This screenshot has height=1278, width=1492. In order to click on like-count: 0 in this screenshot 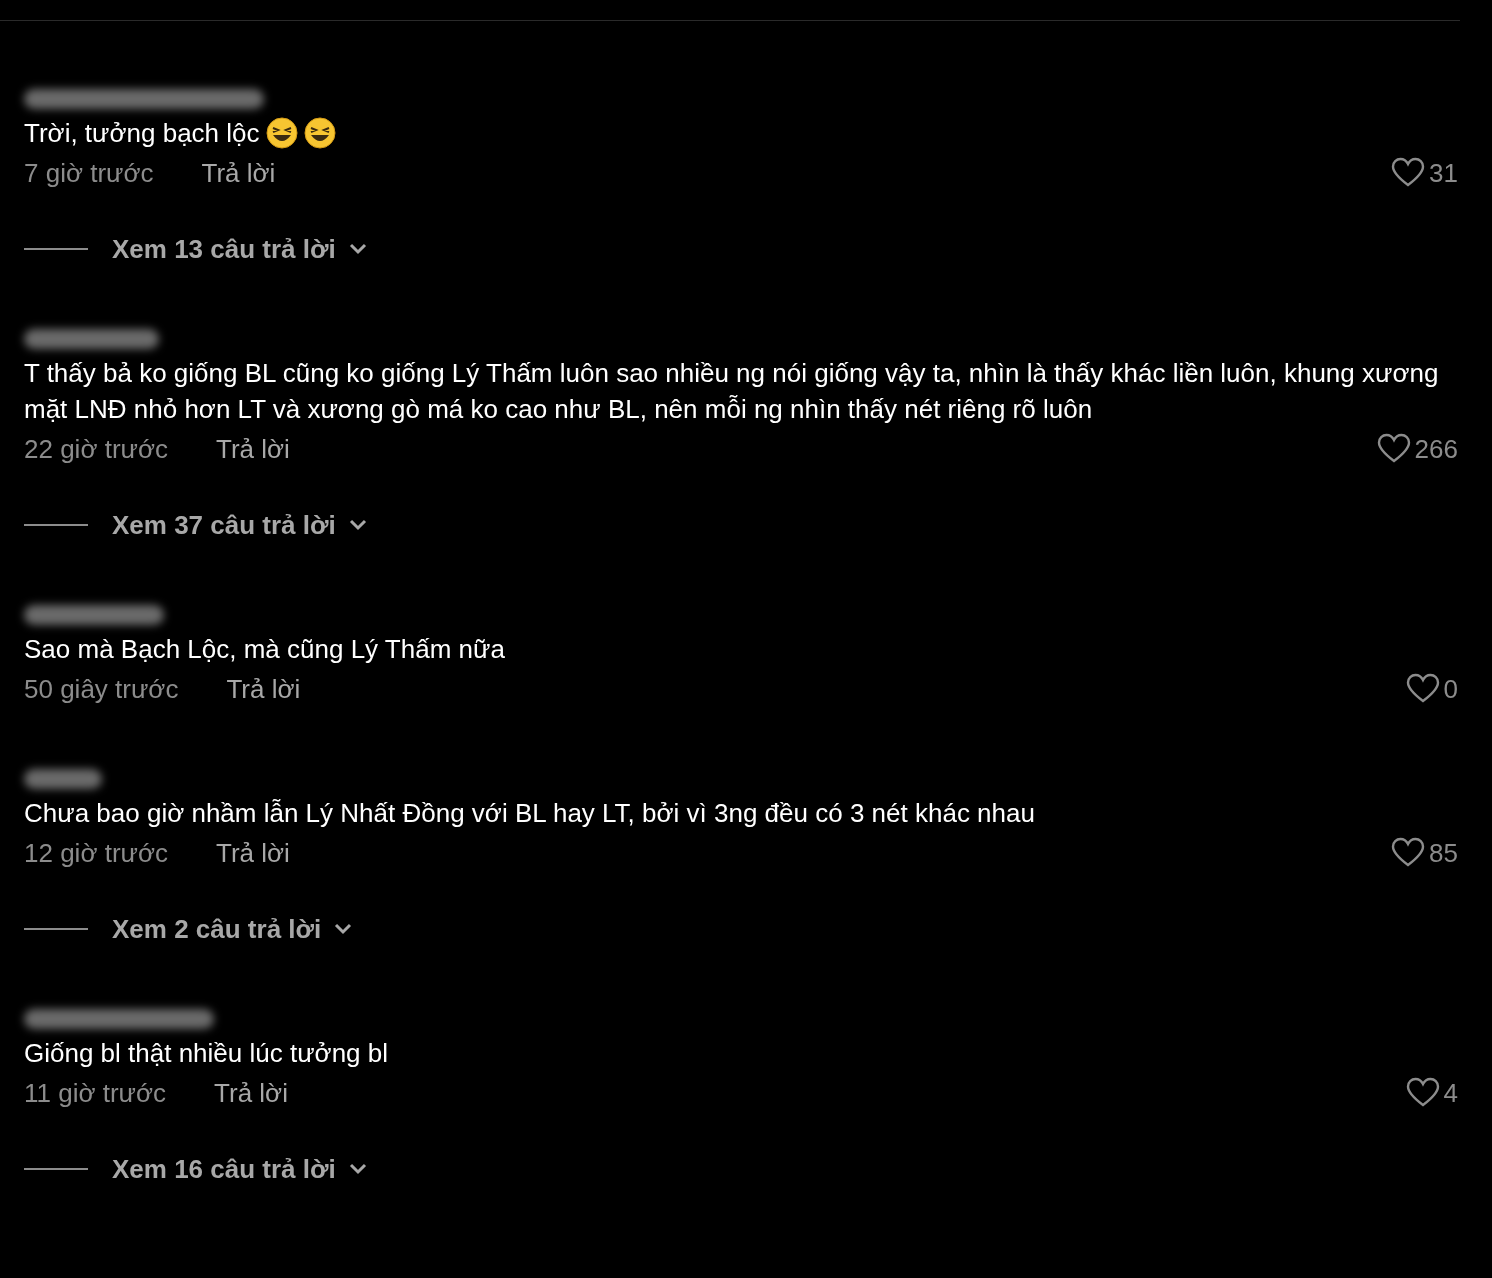, I will do `click(1450, 689)`.